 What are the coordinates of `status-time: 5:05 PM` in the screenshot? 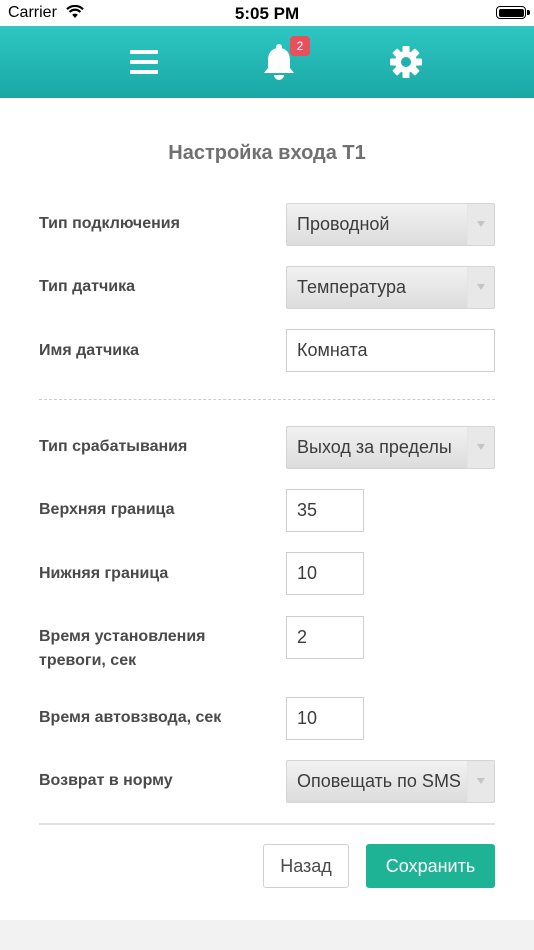 It's located at (267, 13).